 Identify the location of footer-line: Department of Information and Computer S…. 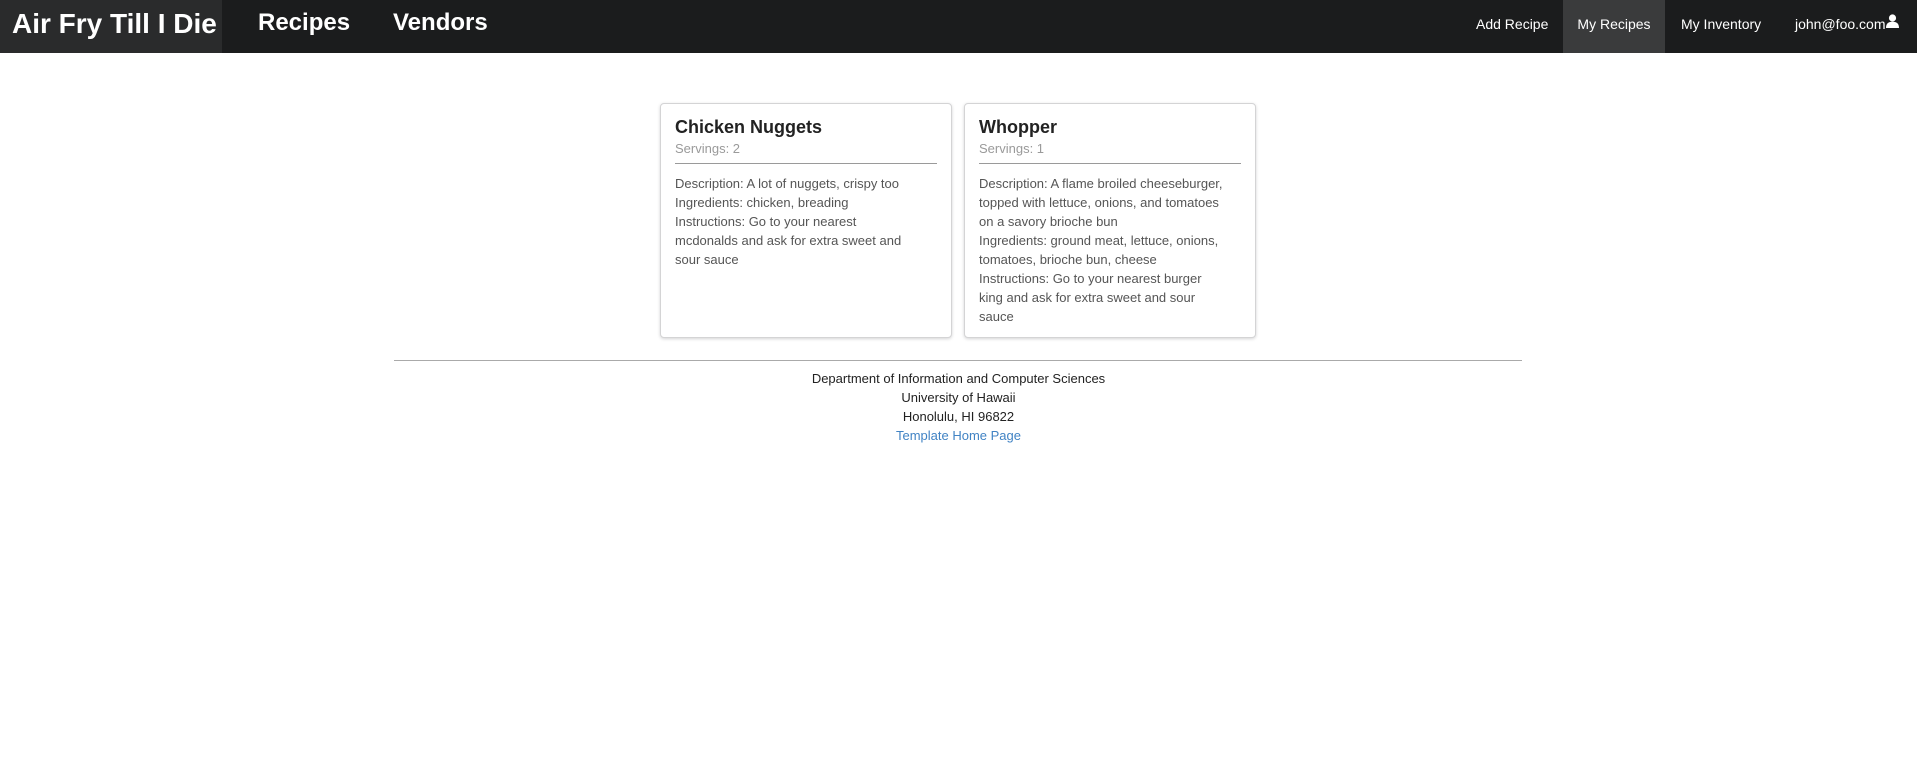
(958, 378).